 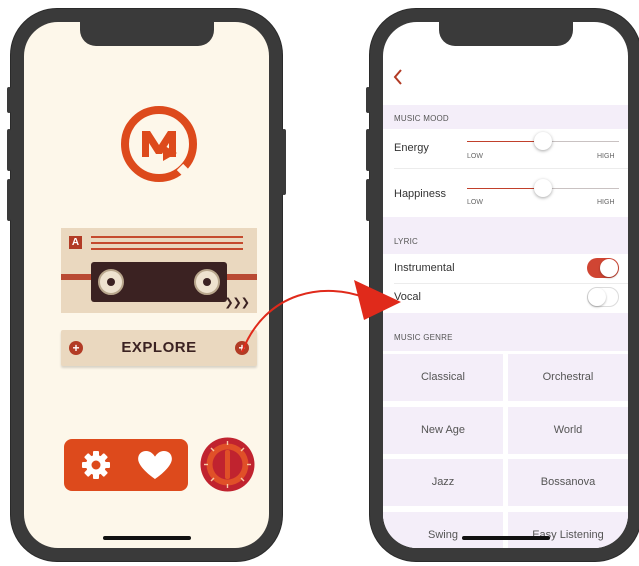 I want to click on settings-gear-icon, so click(x=96, y=465).